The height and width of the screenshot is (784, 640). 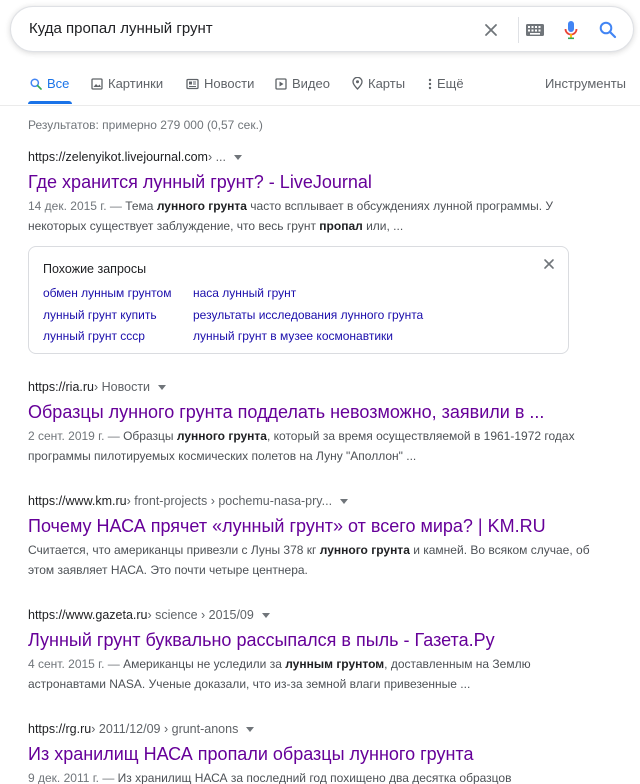 What do you see at coordinates (200, 615) in the screenshot?
I see `result-path: › science › 2015/09` at bounding box center [200, 615].